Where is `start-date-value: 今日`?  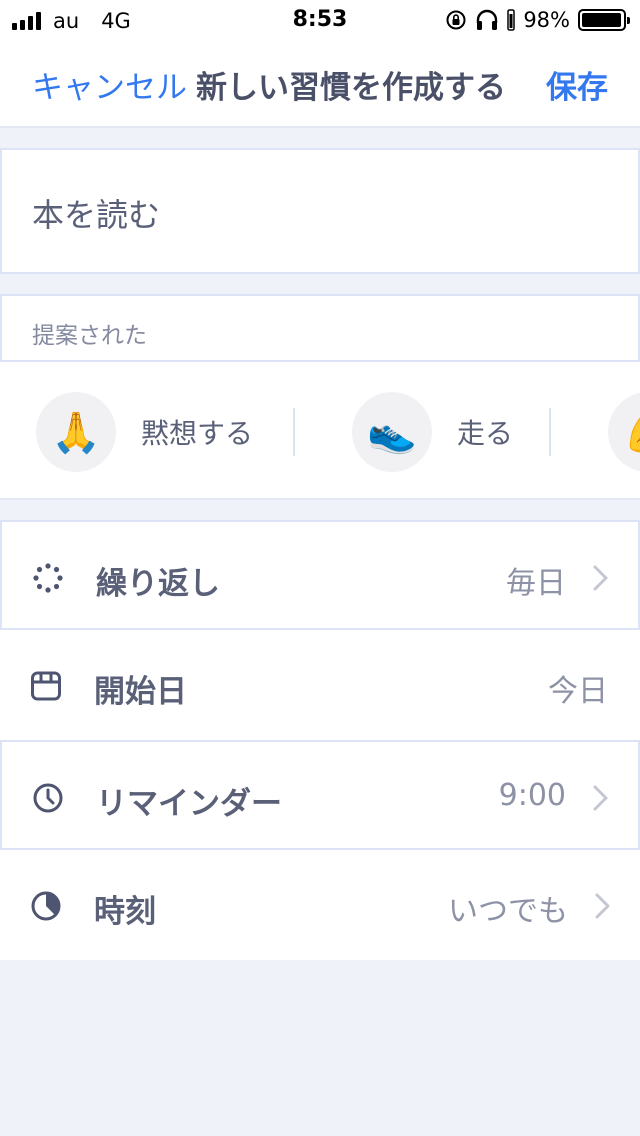 start-date-value: 今日 is located at coordinates (578, 691).